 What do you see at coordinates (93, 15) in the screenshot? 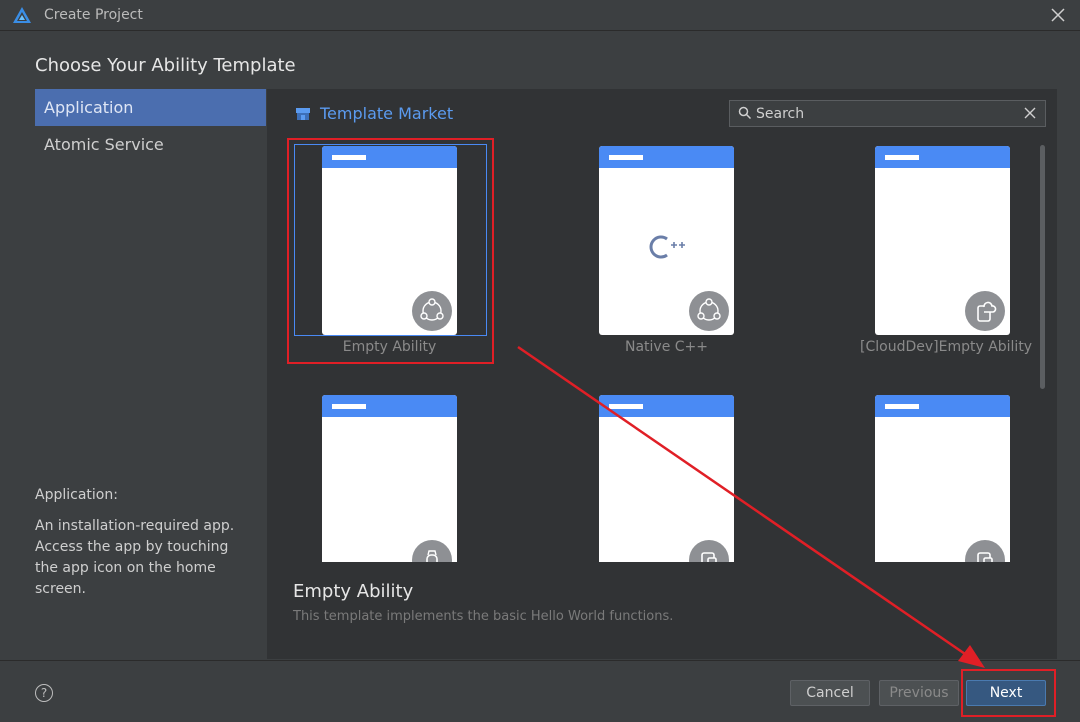
I see `window-title: Create Project` at bounding box center [93, 15].